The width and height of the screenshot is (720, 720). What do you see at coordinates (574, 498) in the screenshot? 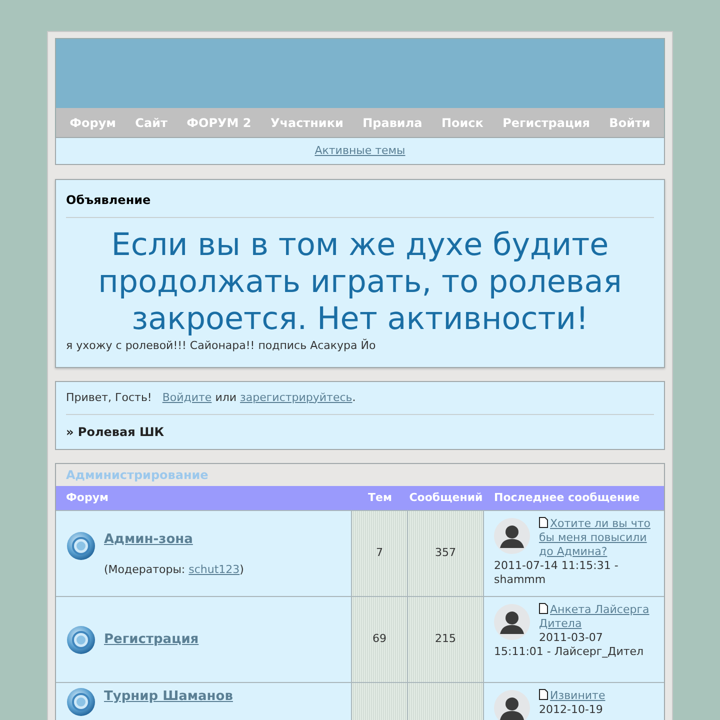
I see `column-header: Последнее сообщение` at bounding box center [574, 498].